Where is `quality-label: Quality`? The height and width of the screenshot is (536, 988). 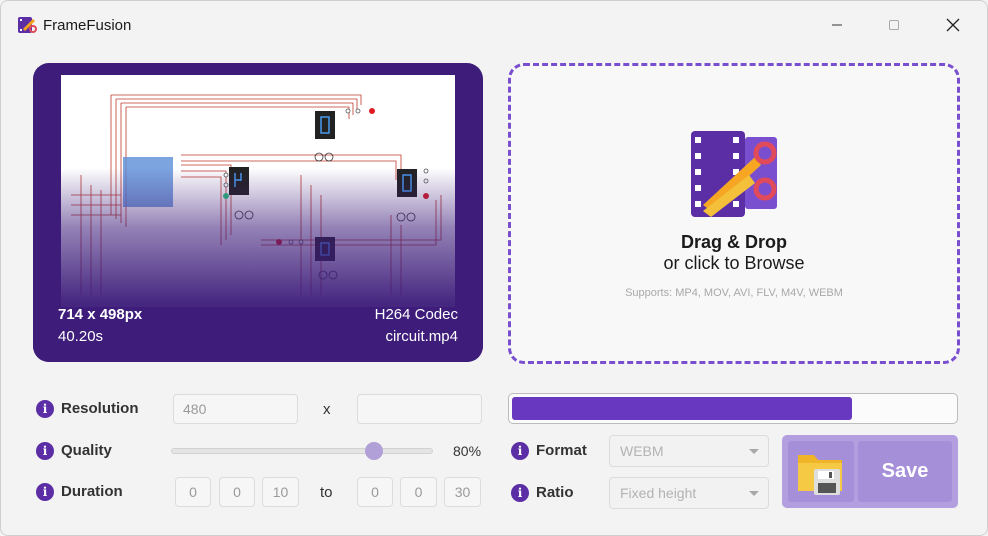 quality-label: Quality is located at coordinates (86, 450).